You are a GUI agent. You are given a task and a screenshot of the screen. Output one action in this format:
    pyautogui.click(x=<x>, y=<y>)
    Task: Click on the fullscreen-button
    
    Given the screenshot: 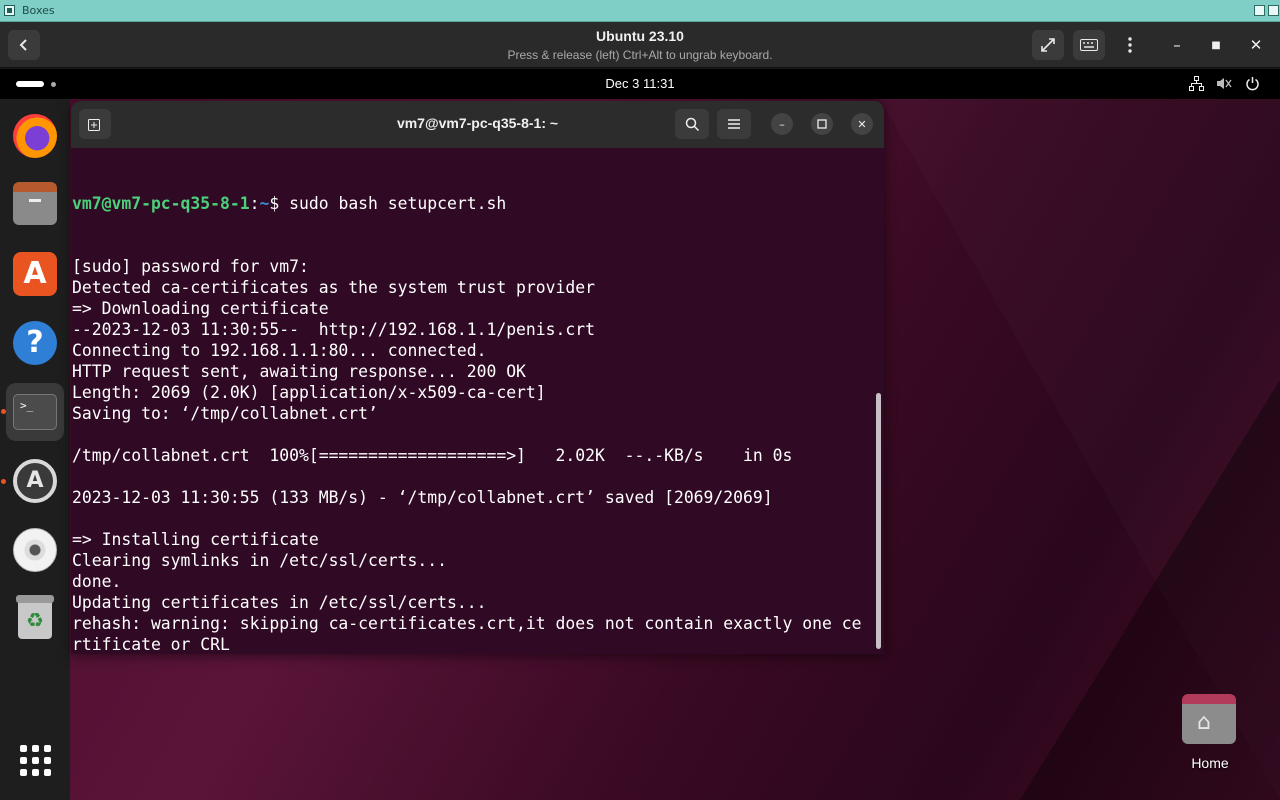 What is the action you would take?
    pyautogui.click(x=1048, y=45)
    